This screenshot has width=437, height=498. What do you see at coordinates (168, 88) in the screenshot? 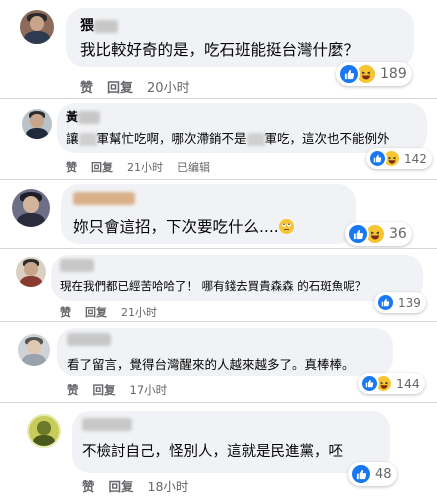
I see `comment-time: 20小时` at bounding box center [168, 88].